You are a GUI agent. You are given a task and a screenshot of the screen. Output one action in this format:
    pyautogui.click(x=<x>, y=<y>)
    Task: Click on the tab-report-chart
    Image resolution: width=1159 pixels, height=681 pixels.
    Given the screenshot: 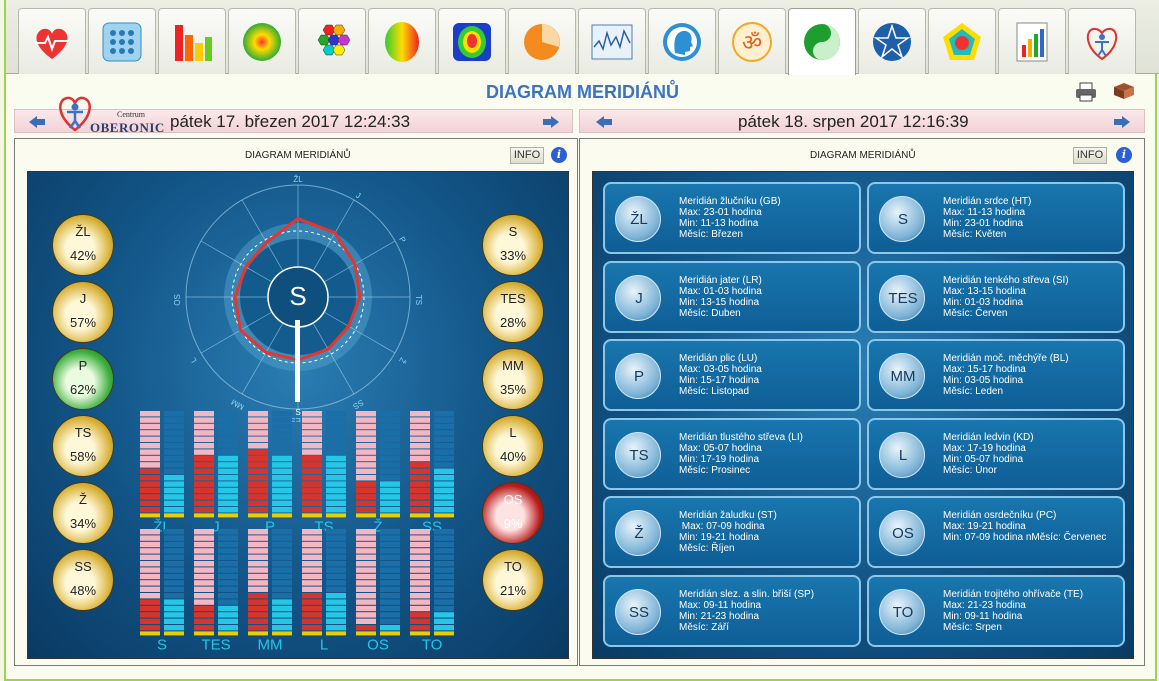 What is the action you would take?
    pyautogui.click(x=1032, y=41)
    